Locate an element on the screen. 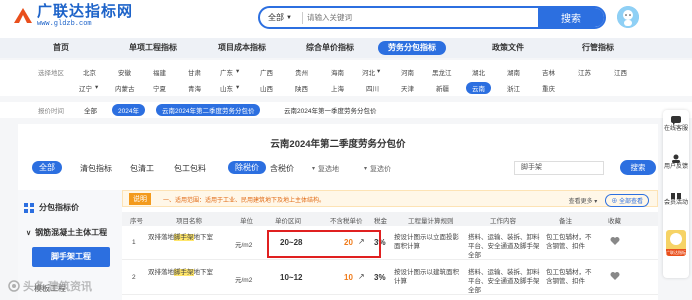  region-item: 广西 is located at coordinates (266, 72).